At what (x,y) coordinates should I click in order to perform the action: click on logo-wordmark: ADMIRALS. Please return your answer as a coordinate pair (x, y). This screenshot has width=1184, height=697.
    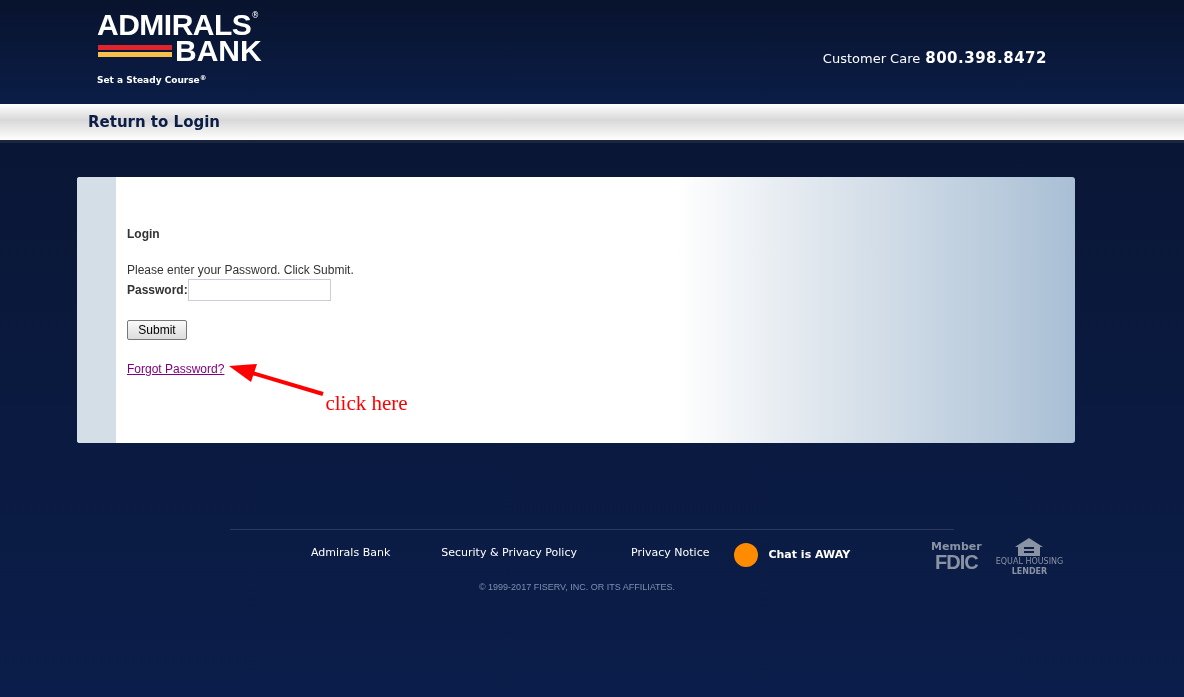
    Looking at the image, I should click on (174, 25).